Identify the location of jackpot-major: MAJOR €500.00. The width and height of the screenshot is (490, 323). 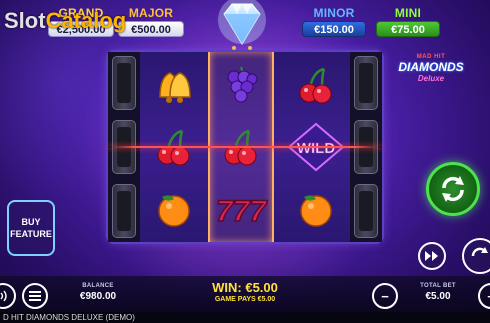
(151, 25).